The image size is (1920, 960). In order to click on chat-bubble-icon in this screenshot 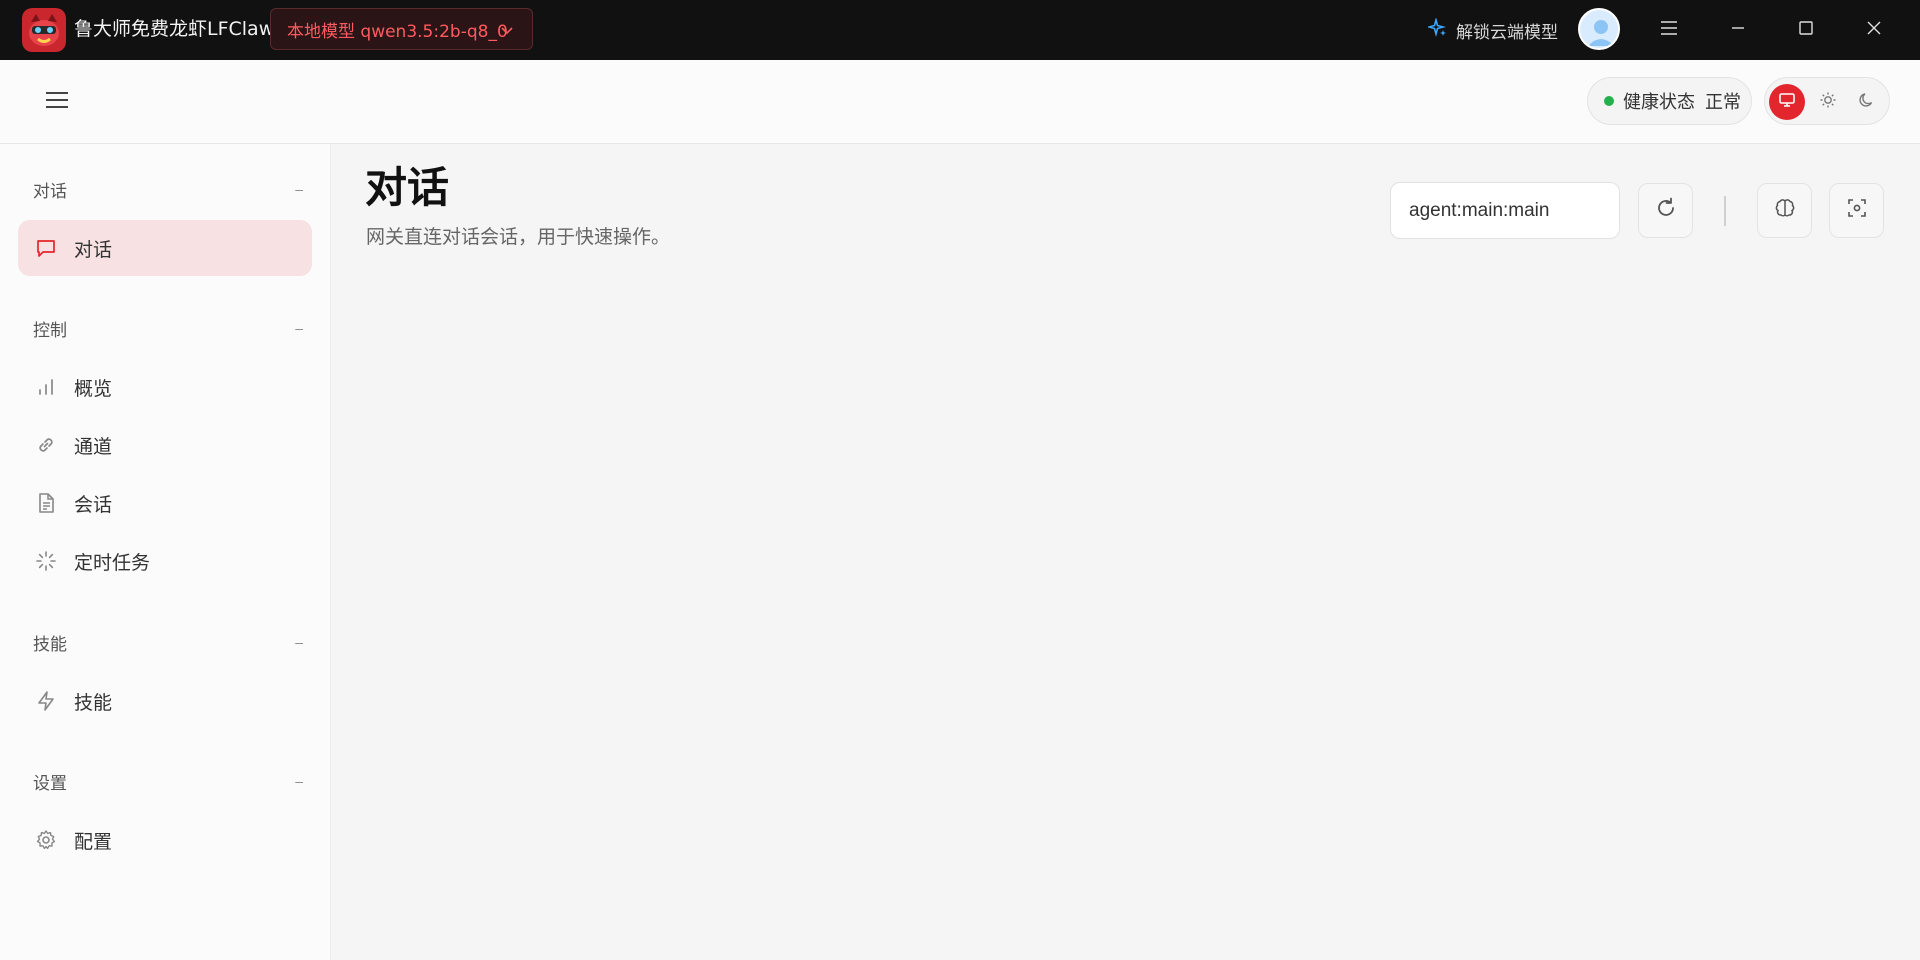, I will do `click(46, 248)`.